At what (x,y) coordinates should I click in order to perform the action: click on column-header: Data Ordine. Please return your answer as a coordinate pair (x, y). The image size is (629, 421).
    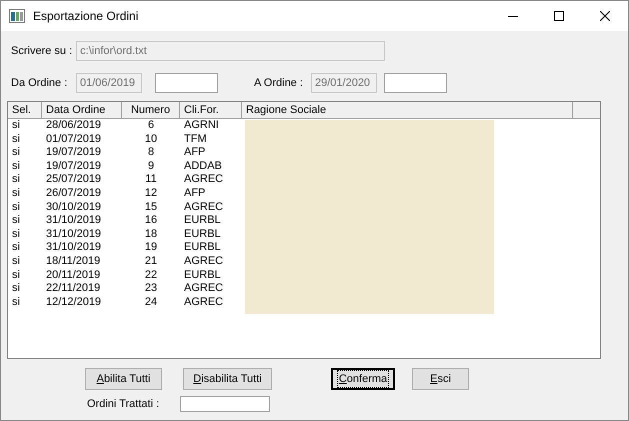
    Looking at the image, I should click on (82, 110).